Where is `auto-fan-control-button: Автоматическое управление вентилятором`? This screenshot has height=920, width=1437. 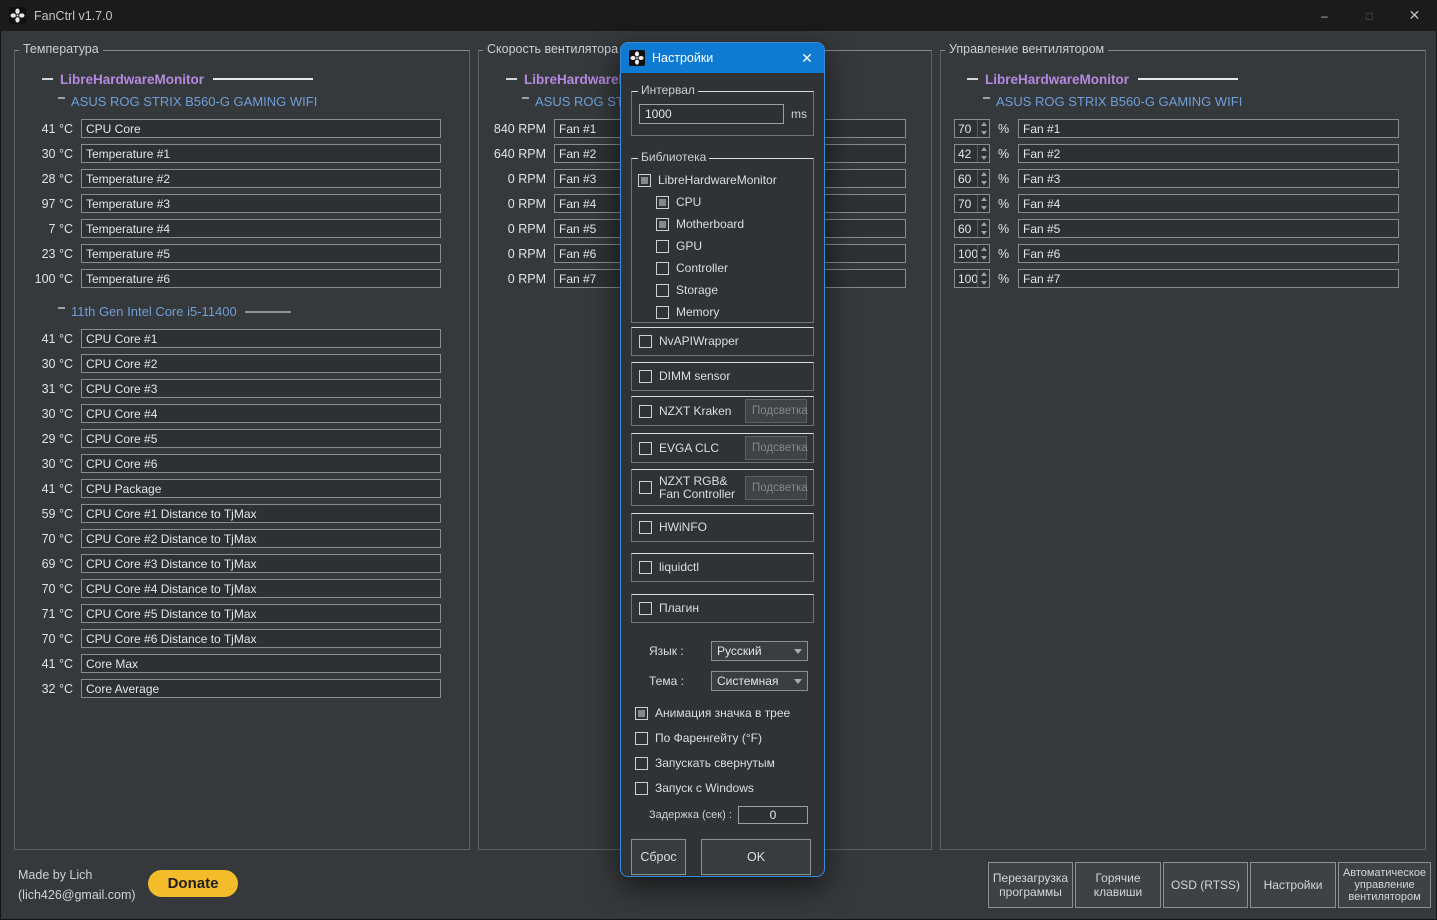 auto-fan-control-button: Автоматическое управление вентилятором is located at coordinates (1384, 885).